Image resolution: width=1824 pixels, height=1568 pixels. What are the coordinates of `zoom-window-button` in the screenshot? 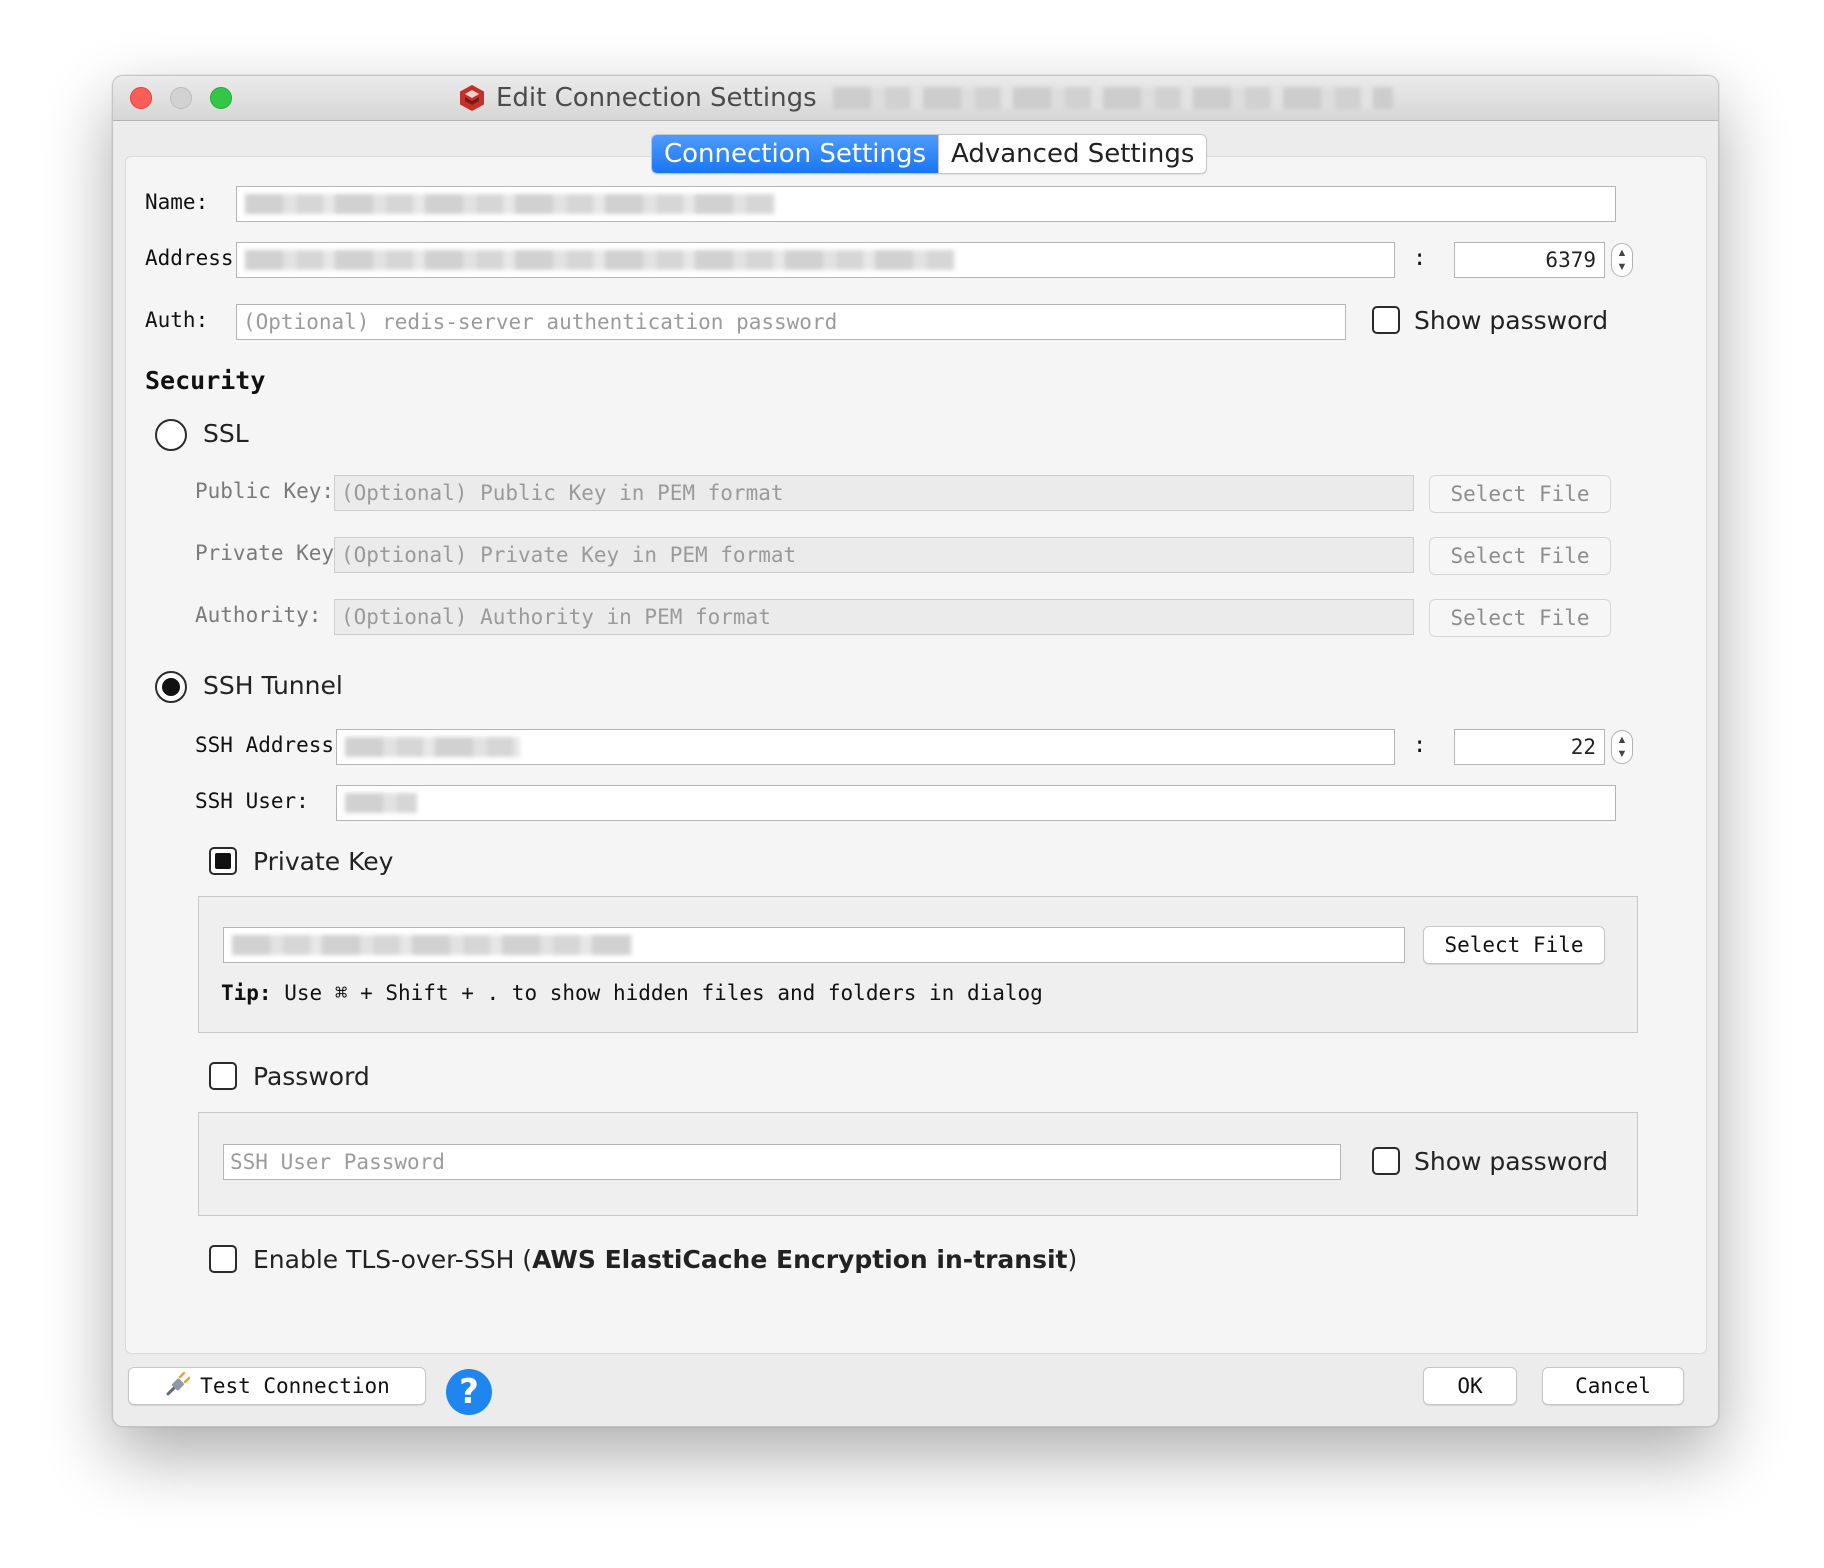 It's located at (221, 98).